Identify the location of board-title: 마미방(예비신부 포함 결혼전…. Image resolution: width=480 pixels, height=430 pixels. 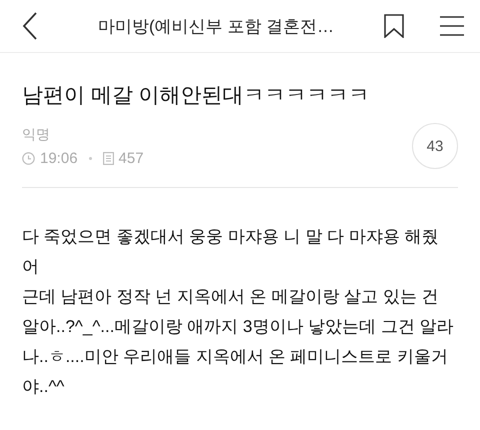
(216, 27).